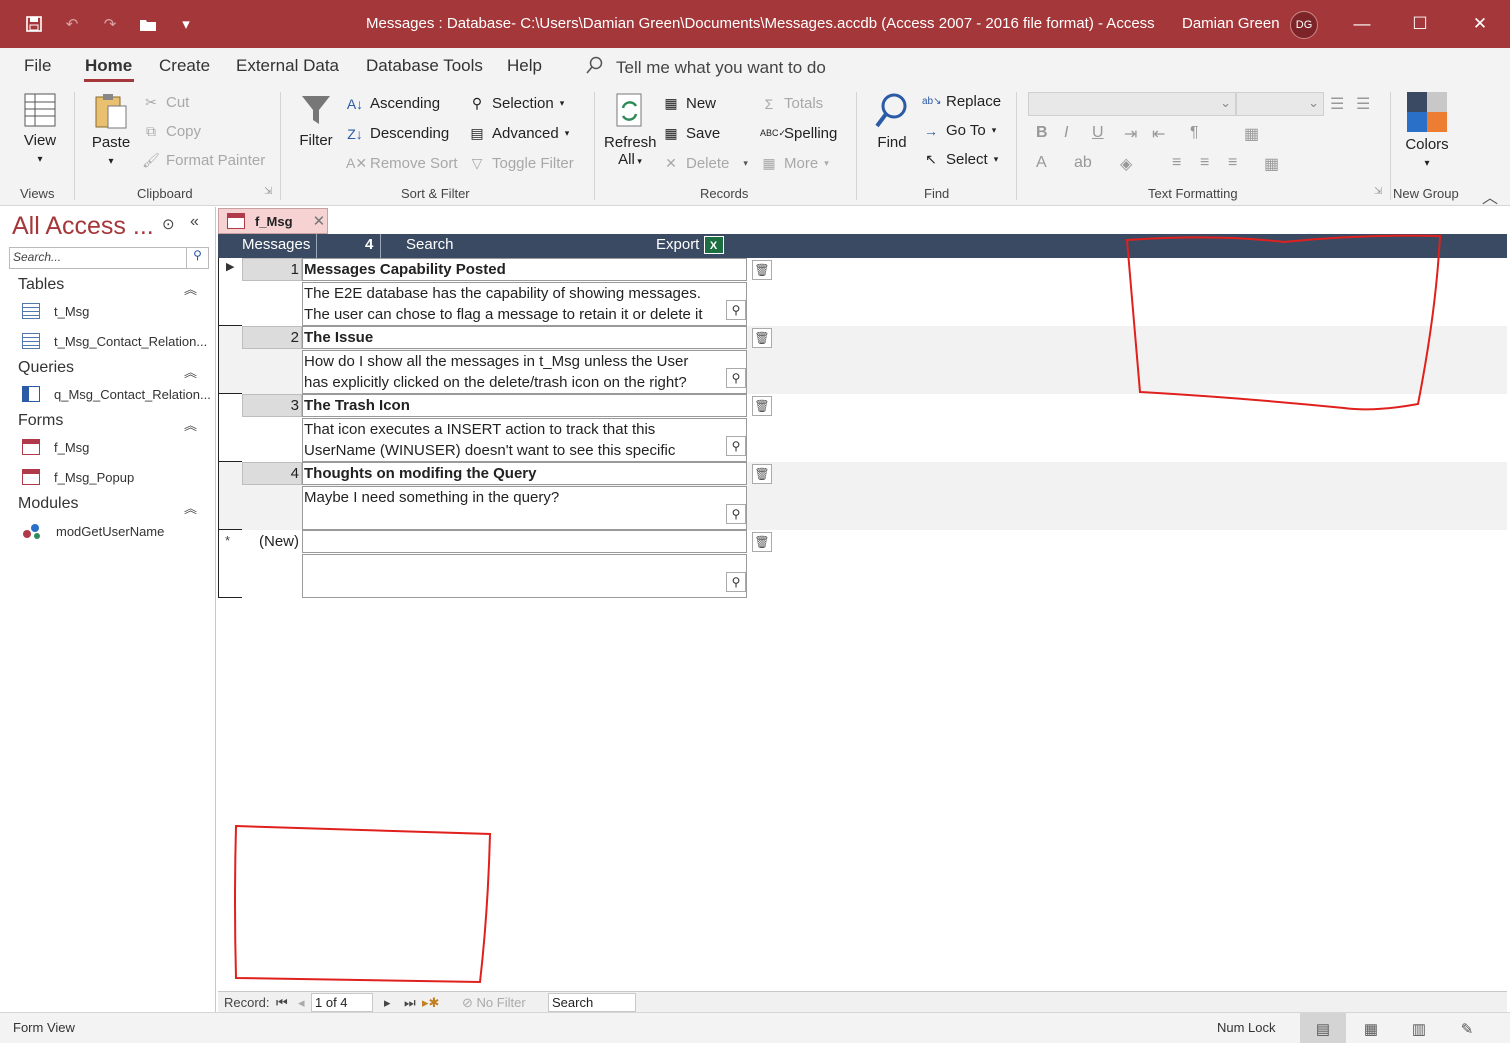 This screenshot has width=1510, height=1043. Describe the element at coordinates (268, 191) in the screenshot. I see `clipboard-launcher-icon: ⇲` at that location.